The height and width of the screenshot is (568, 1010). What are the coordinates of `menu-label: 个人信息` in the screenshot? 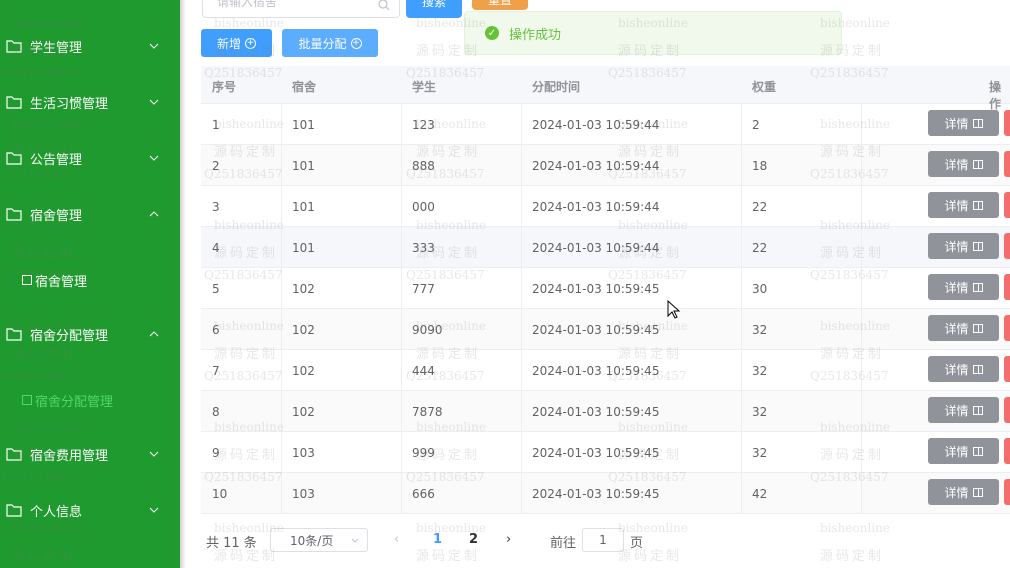 It's located at (56, 512).